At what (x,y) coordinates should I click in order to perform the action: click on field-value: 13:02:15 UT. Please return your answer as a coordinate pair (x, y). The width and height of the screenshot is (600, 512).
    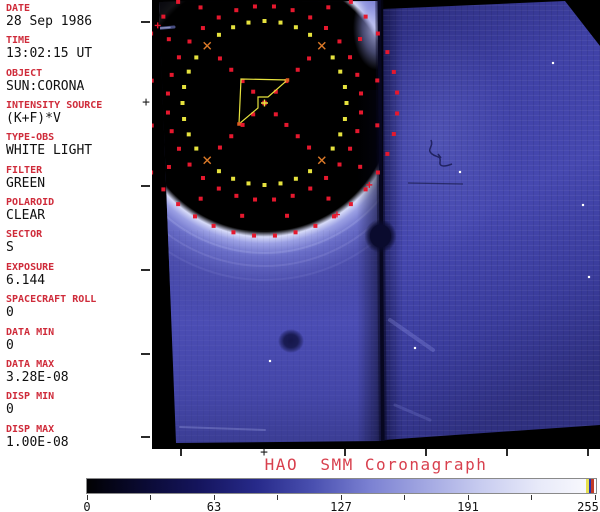
    Looking at the image, I should click on (49, 54).